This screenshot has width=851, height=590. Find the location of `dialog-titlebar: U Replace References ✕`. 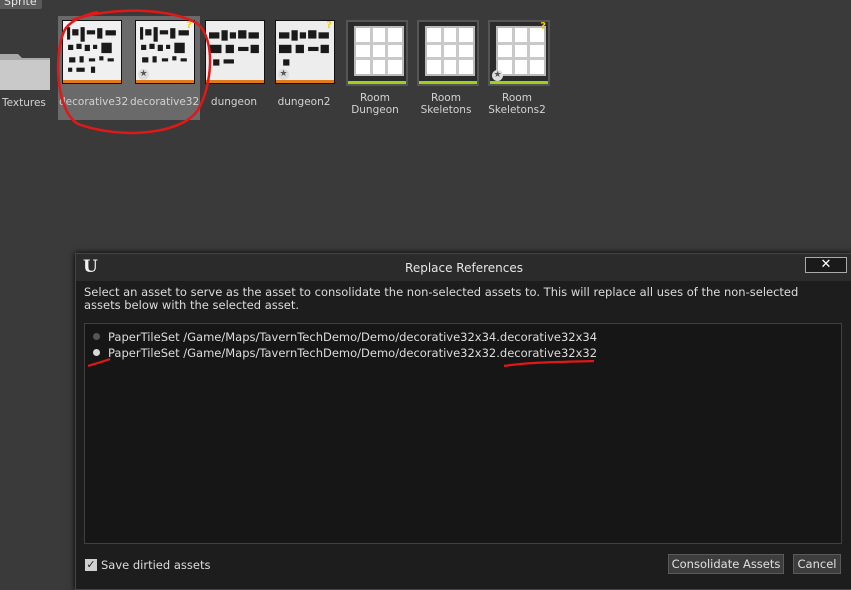

dialog-titlebar: U Replace References ✕ is located at coordinates (463, 267).